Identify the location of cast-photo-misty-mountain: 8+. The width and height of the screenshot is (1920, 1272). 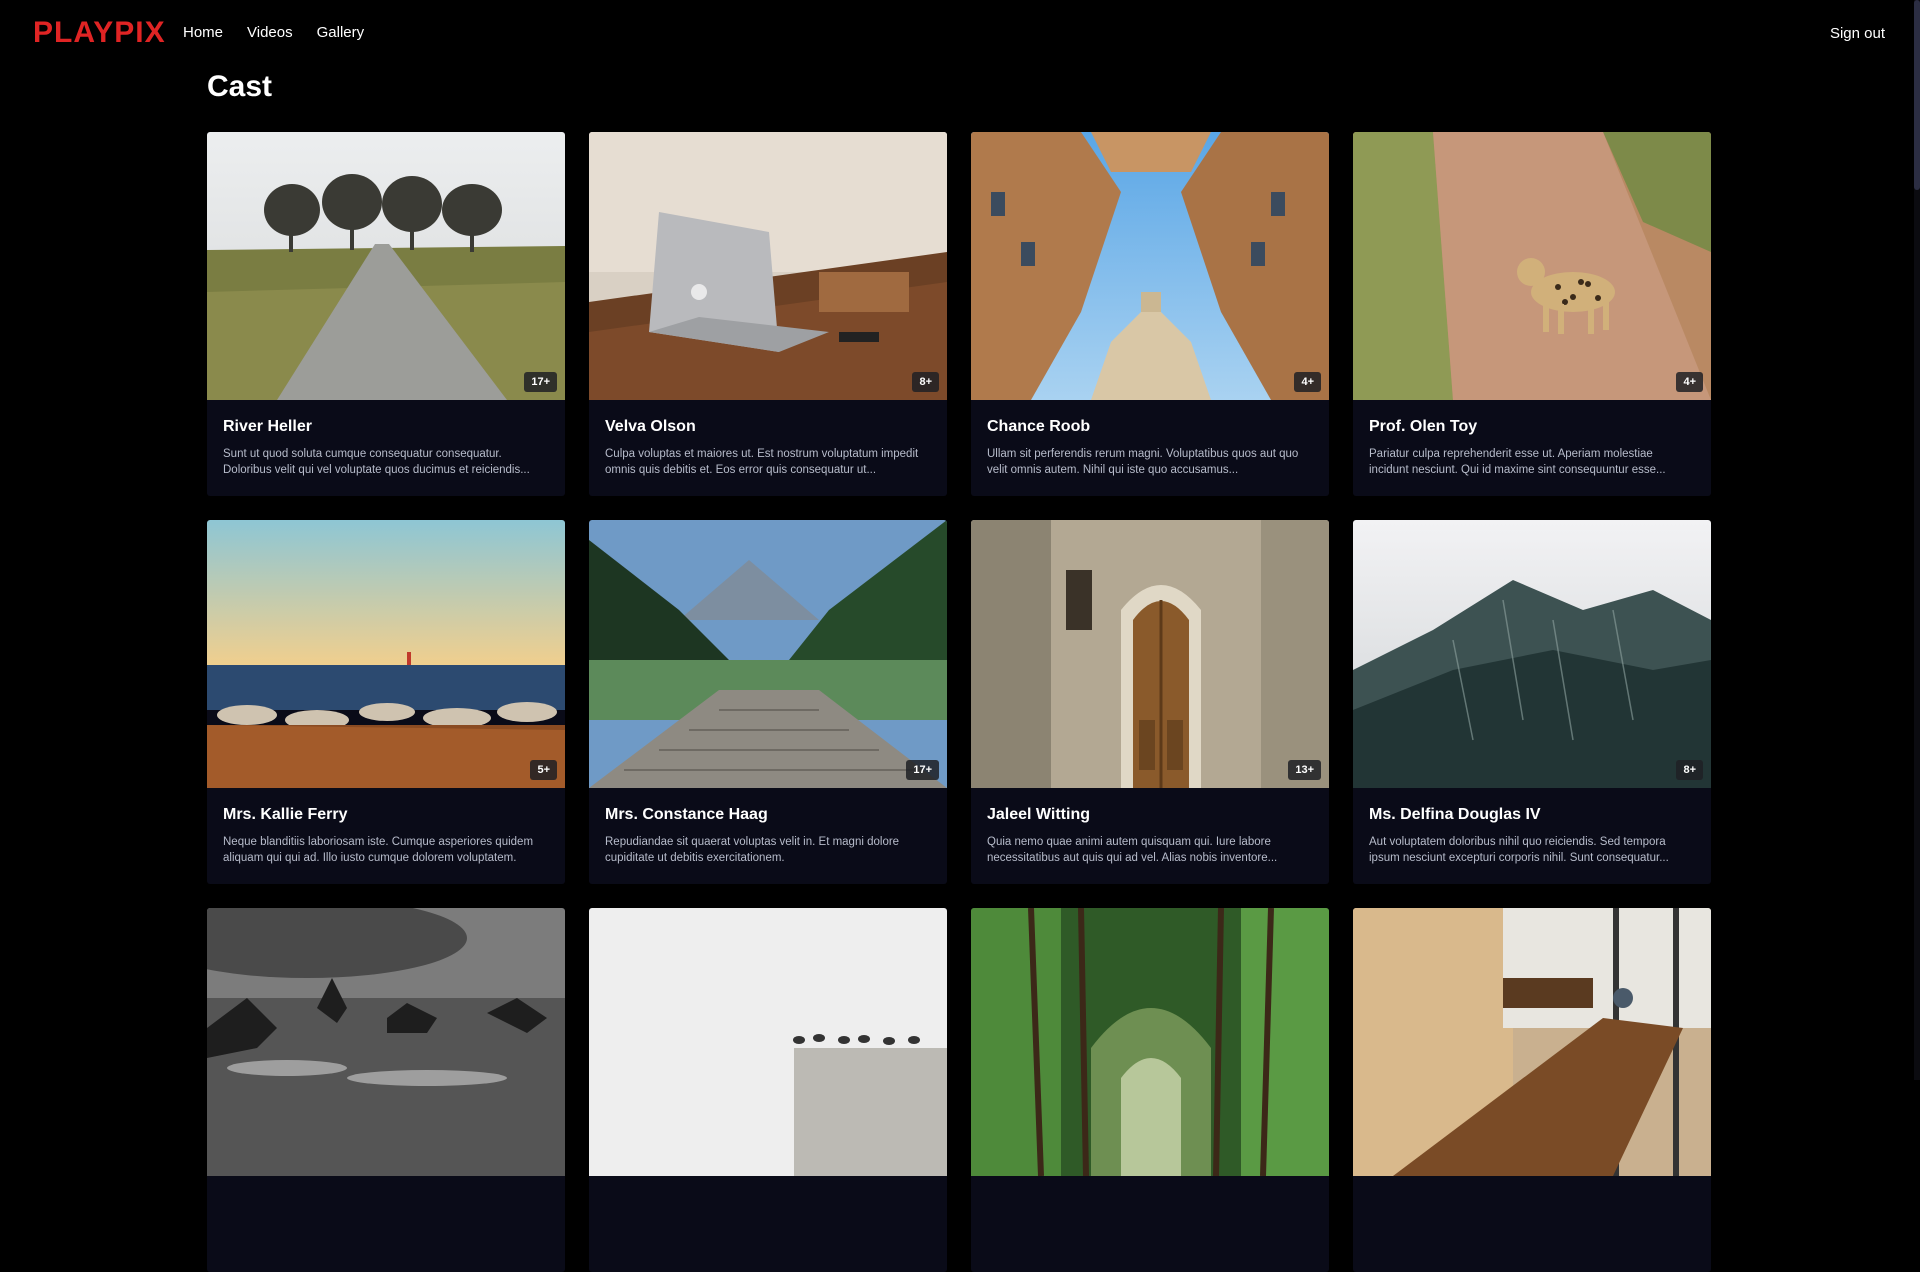
(1532, 654).